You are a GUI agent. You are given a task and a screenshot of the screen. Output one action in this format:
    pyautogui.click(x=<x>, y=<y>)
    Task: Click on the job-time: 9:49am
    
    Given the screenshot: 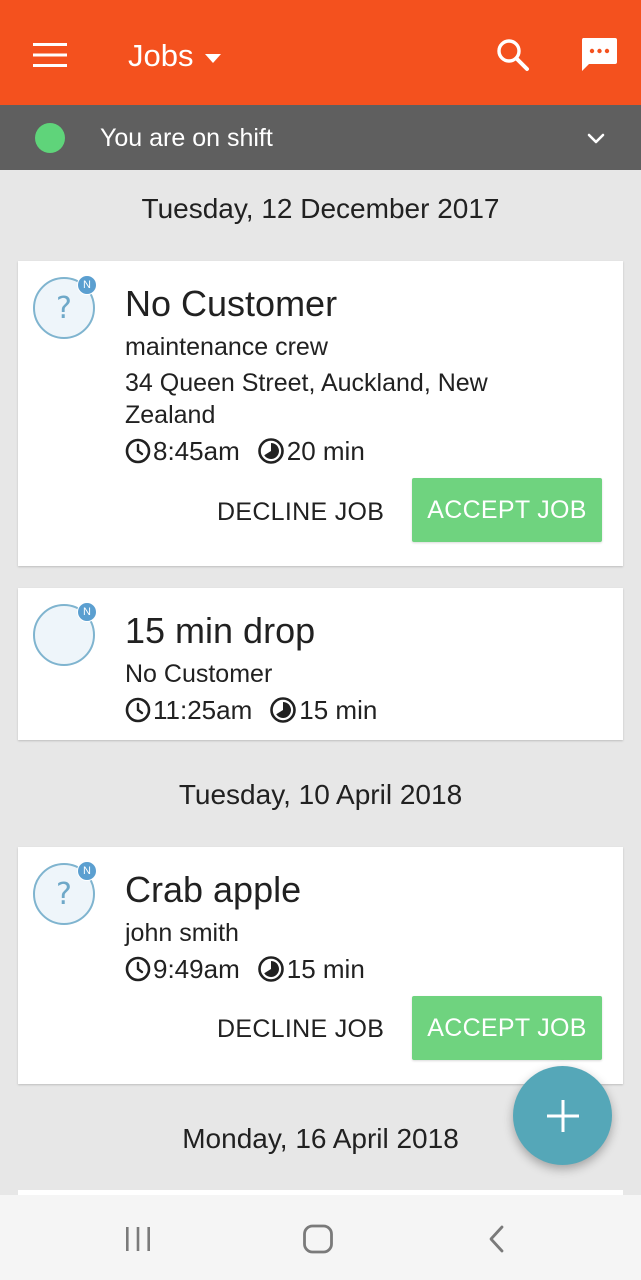 What is the action you would take?
    pyautogui.click(x=196, y=969)
    